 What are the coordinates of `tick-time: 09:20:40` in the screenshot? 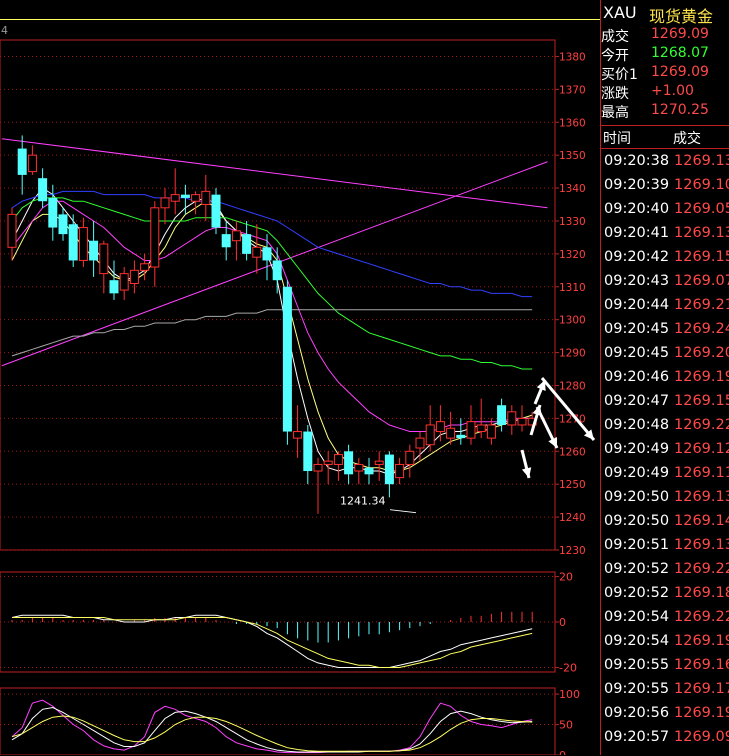 It's located at (637, 209).